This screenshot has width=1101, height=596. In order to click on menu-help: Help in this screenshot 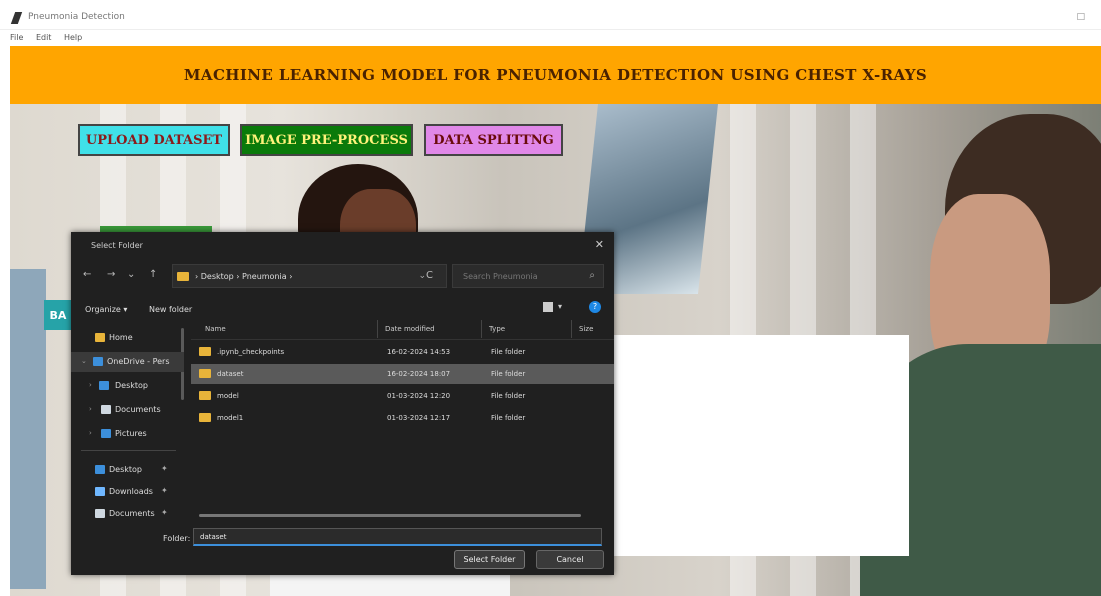, I will do `click(73, 37)`.